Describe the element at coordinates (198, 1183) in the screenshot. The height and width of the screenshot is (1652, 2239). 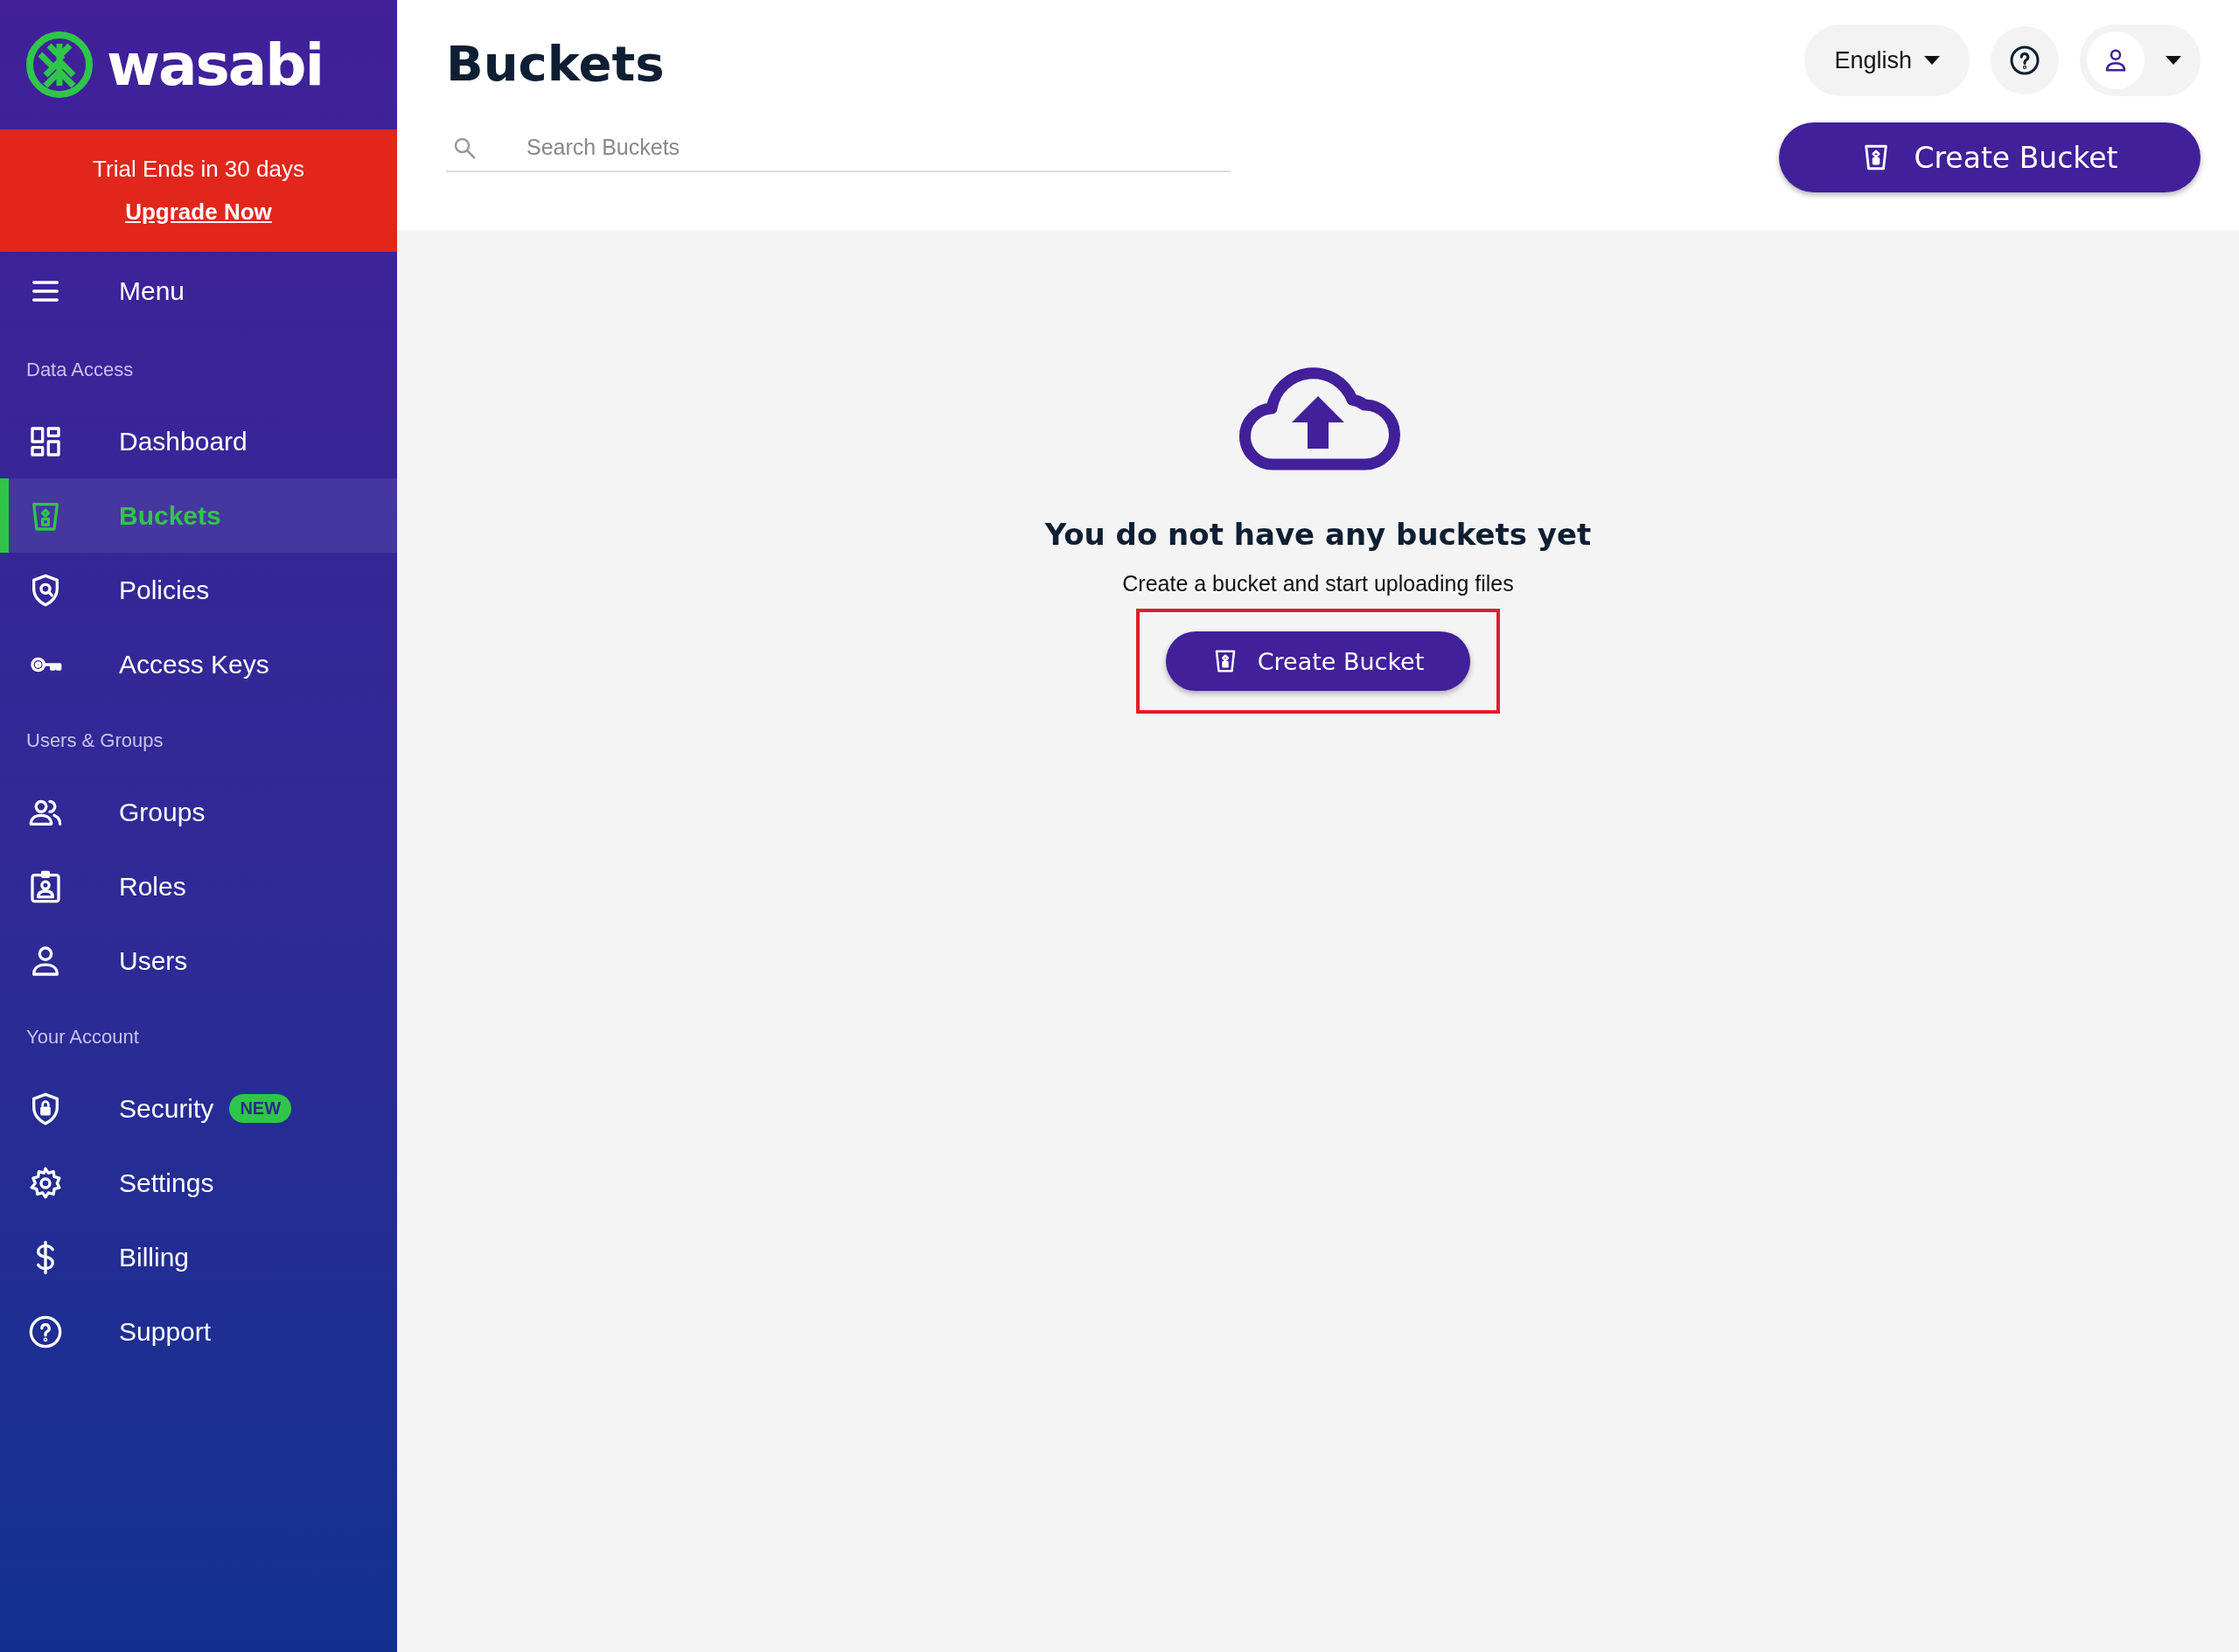
I see `sidebar-item: Settings` at that location.